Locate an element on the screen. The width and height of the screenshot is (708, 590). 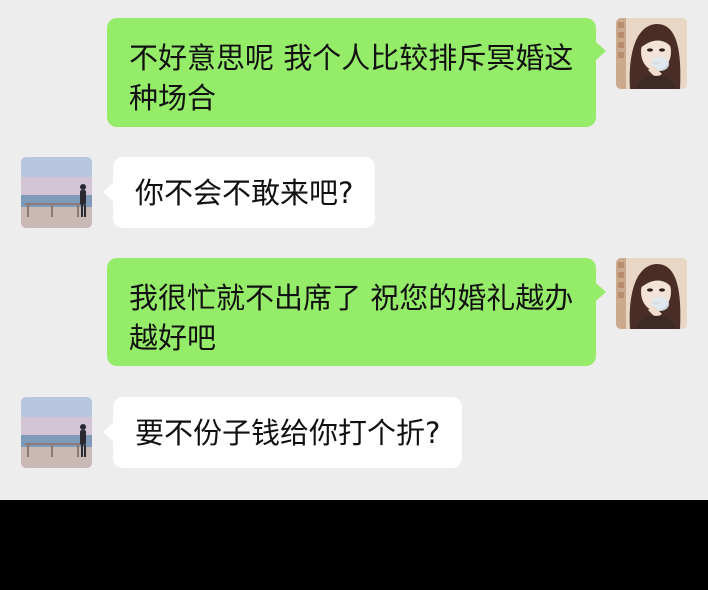
message-bubble-received: 要不份子钱给你打个折? is located at coordinates (288, 432).